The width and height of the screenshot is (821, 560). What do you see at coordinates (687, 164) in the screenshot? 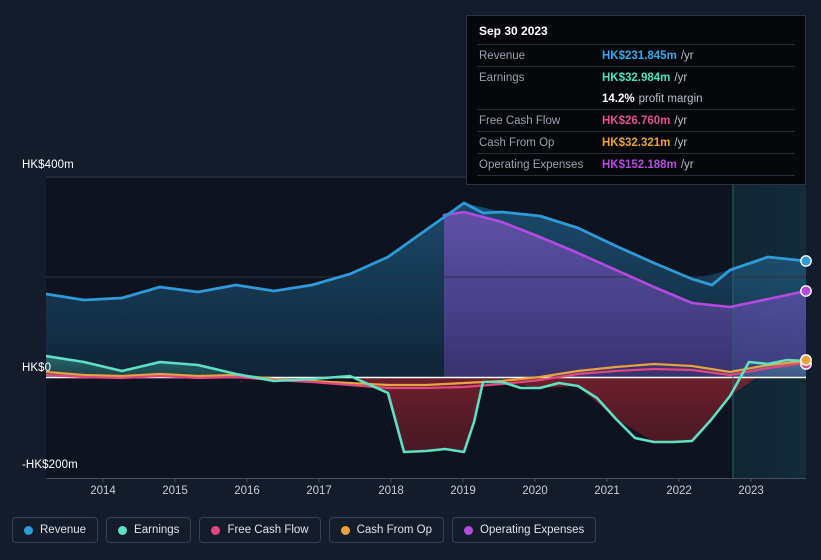
I see `tooltip-unit-operating-expenses: /yr` at bounding box center [687, 164].